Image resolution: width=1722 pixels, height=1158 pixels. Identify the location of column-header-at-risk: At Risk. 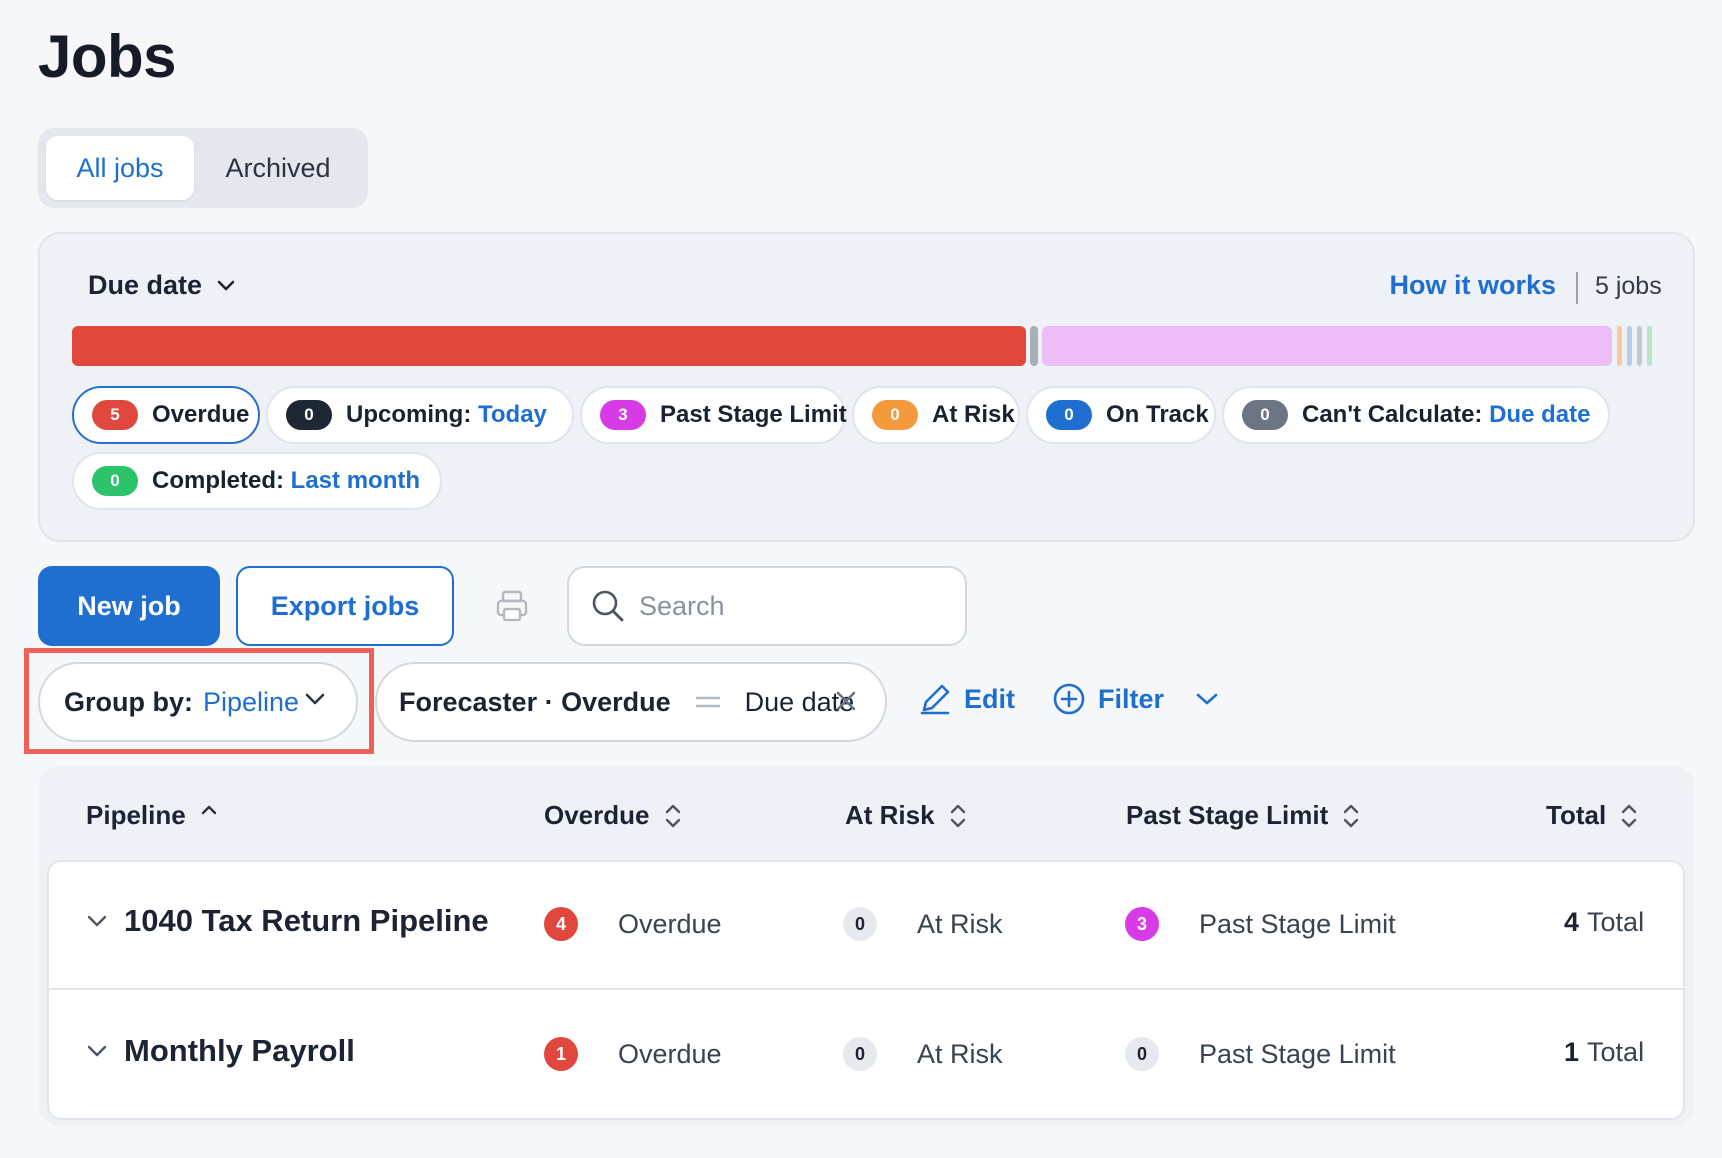
(906, 815).